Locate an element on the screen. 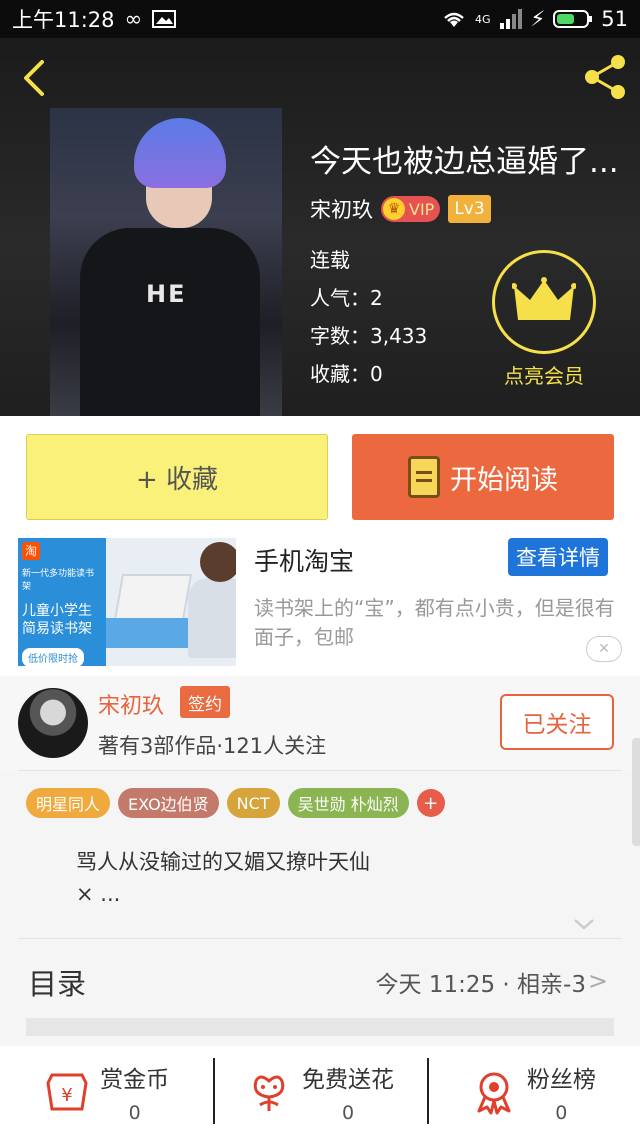  wifi-icon is located at coordinates (454, 19).